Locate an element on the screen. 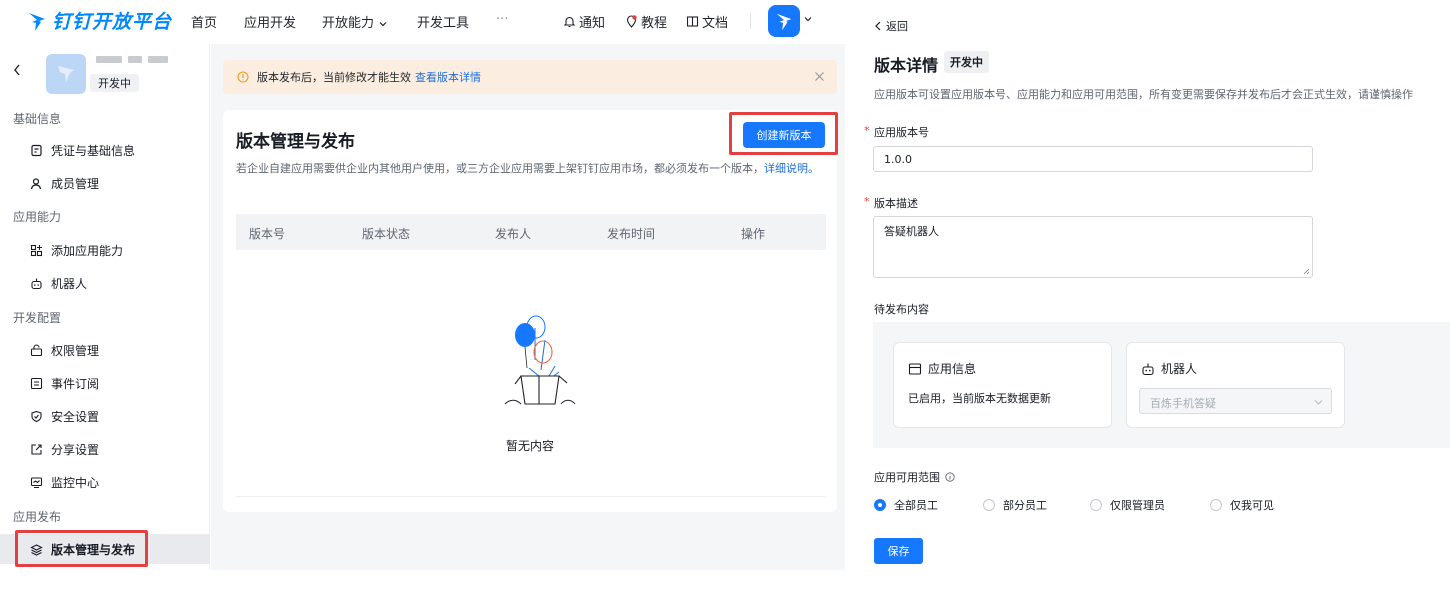 This screenshot has width=1450, height=608. column-header: 发布时间 is located at coordinates (631, 234).